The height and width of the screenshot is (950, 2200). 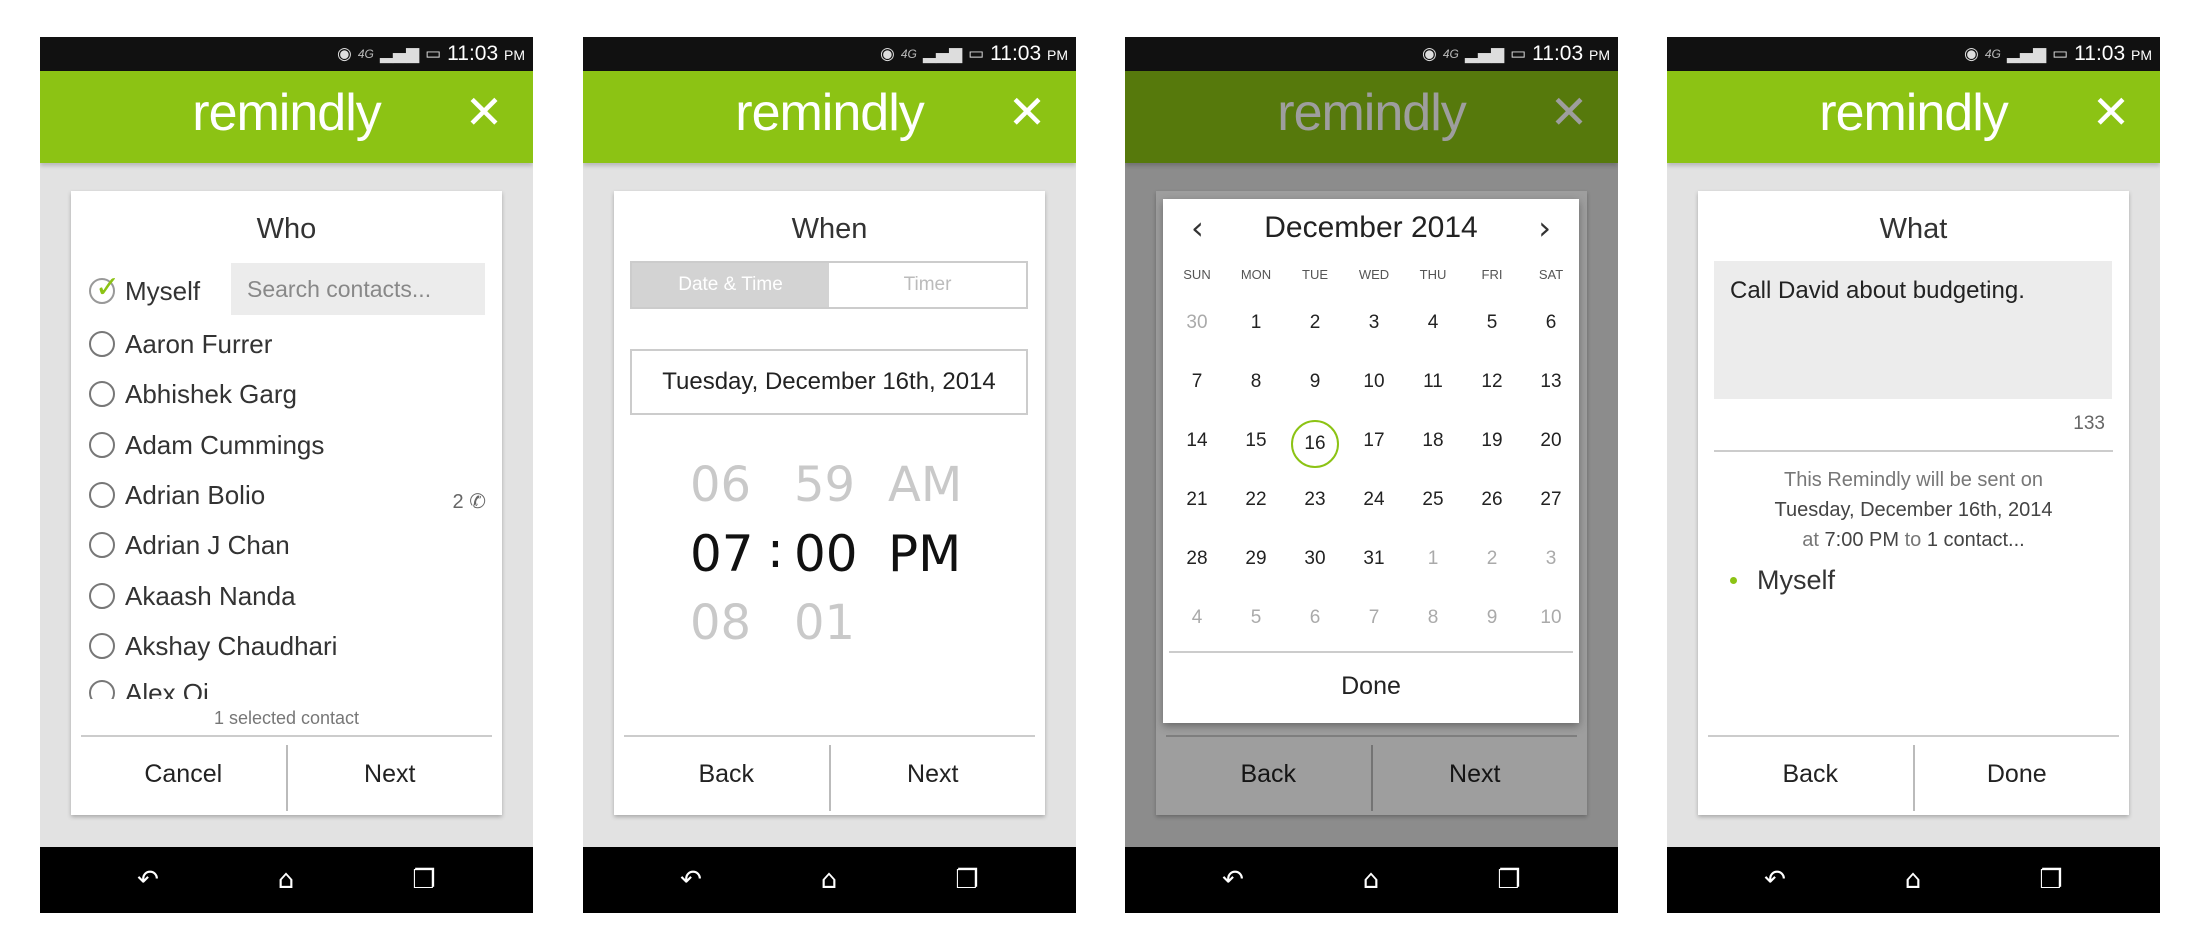 What do you see at coordinates (180, 344) in the screenshot?
I see `contact-item: Aaron Furrer` at bounding box center [180, 344].